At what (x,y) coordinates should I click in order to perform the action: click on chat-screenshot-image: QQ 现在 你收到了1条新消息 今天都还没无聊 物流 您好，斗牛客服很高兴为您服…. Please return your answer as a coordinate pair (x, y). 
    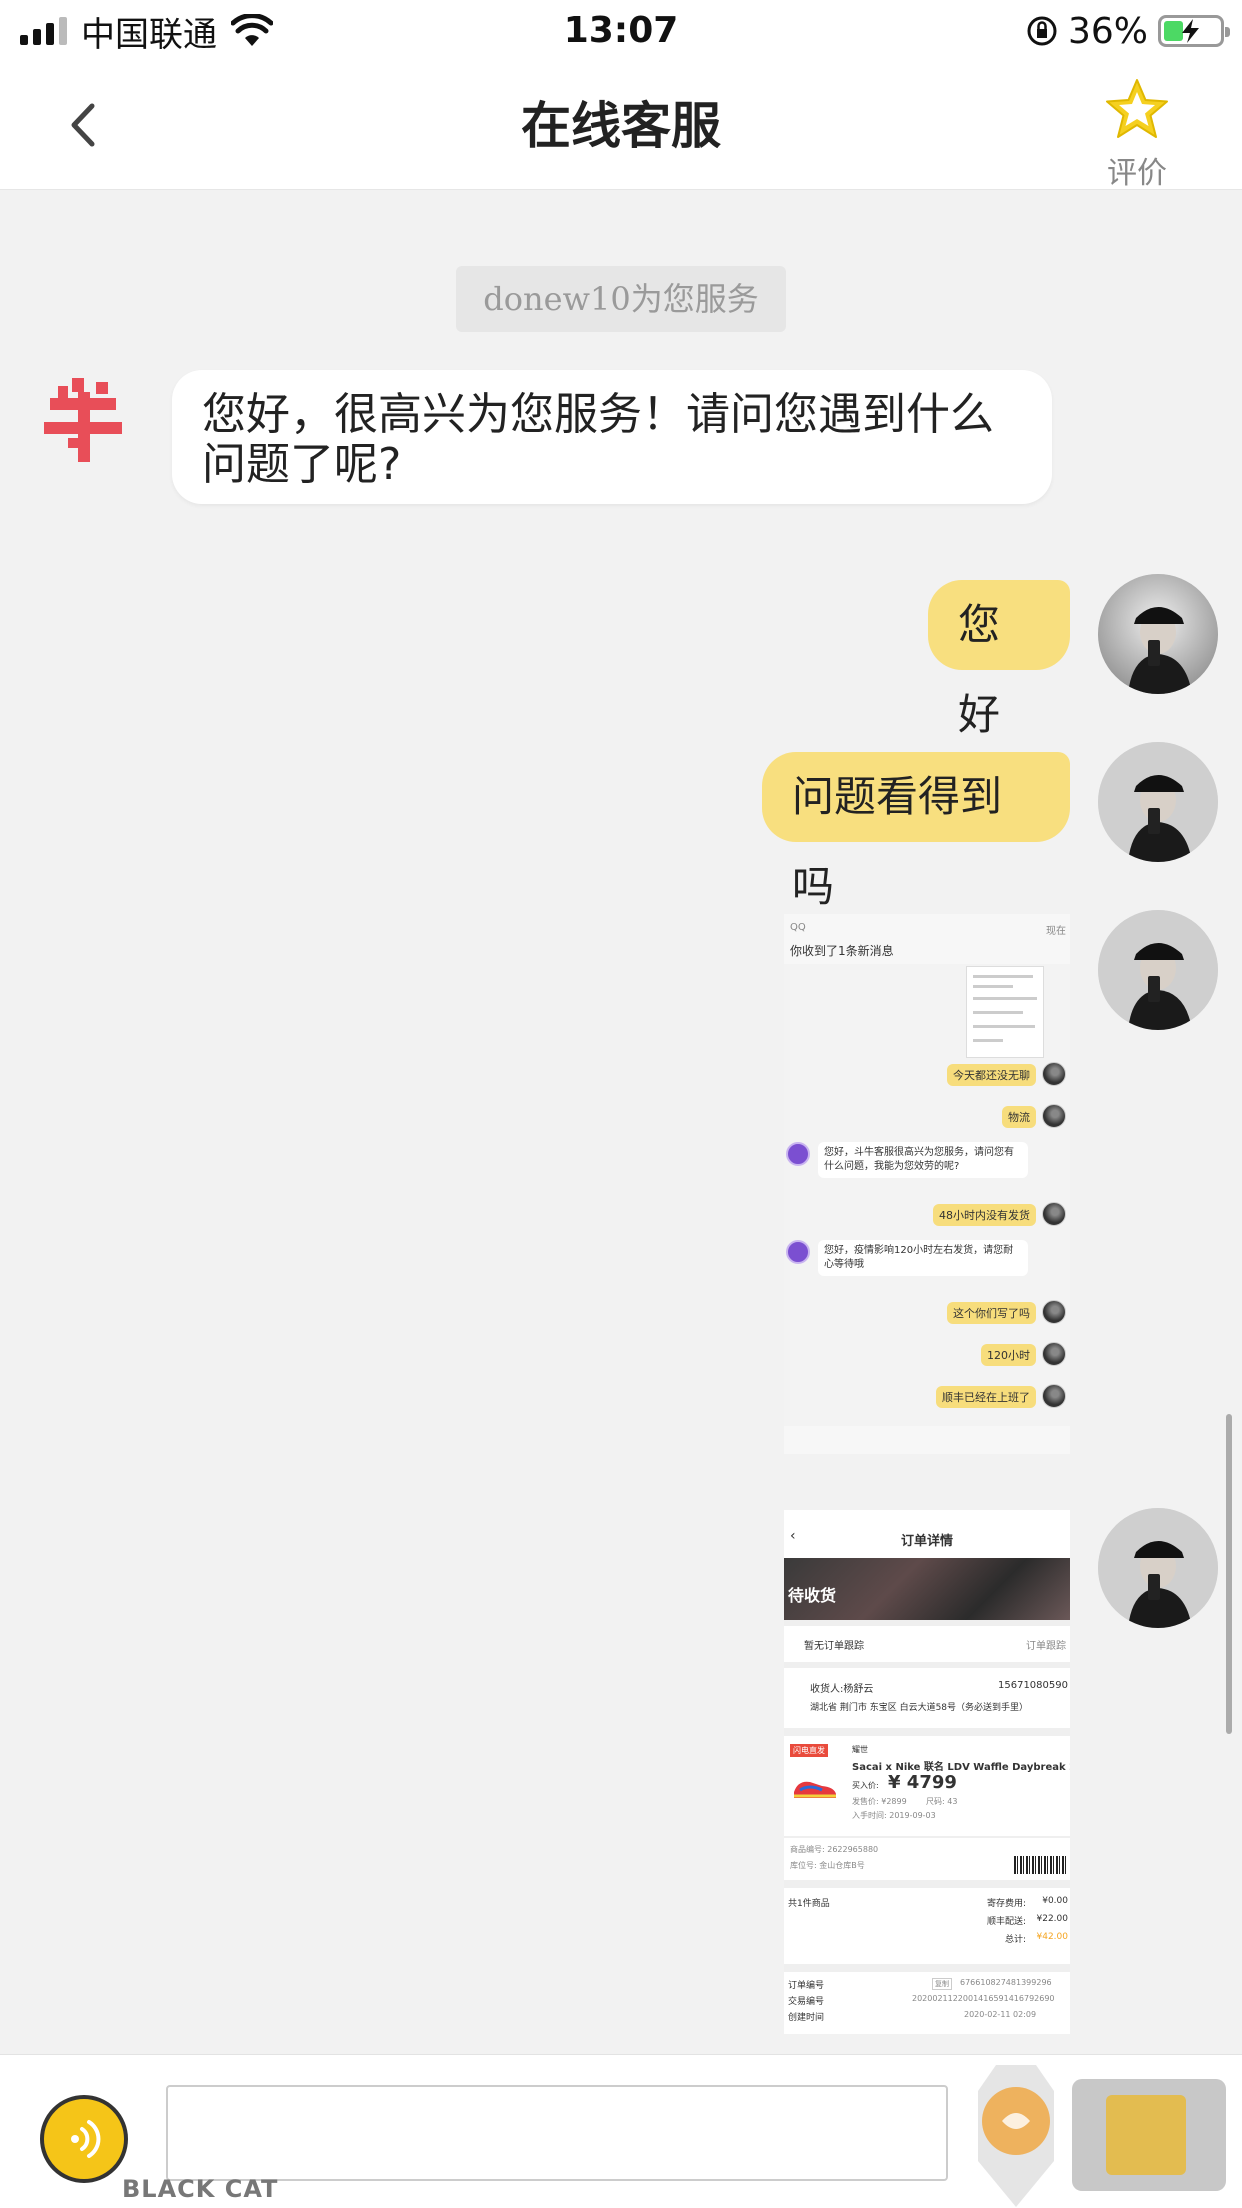
    Looking at the image, I should click on (927, 1184).